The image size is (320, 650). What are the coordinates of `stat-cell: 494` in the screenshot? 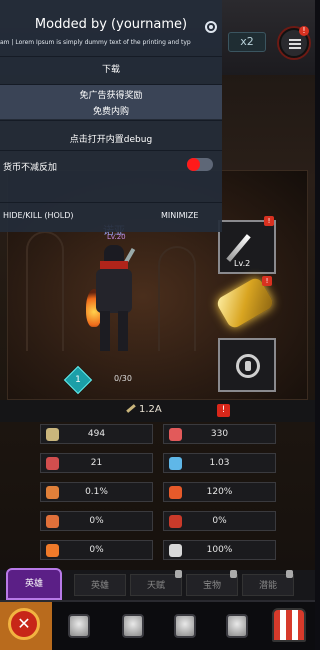 It's located at (96, 434).